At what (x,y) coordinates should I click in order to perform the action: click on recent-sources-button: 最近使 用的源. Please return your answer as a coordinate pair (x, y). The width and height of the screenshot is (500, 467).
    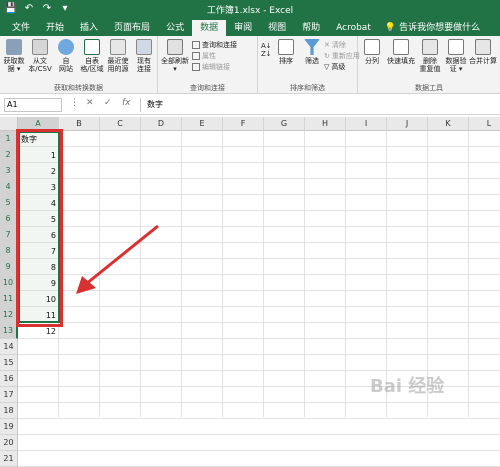
    Looking at the image, I should click on (118, 56).